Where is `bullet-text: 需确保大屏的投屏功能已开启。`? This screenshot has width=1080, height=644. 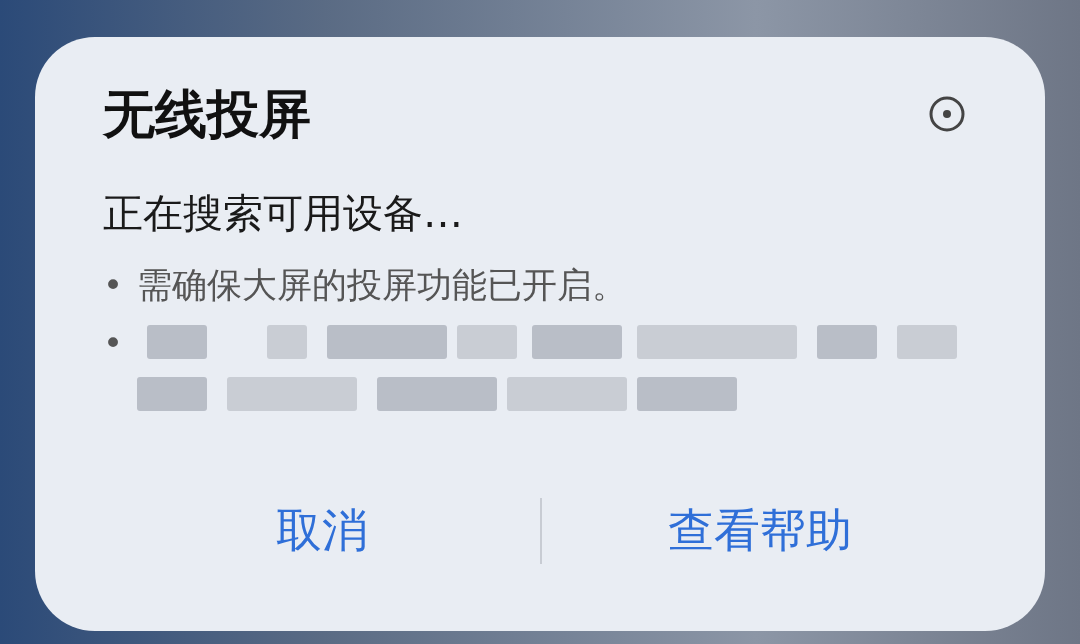
bullet-text: 需确保大屏的投屏功能已开启。 is located at coordinates (382, 285).